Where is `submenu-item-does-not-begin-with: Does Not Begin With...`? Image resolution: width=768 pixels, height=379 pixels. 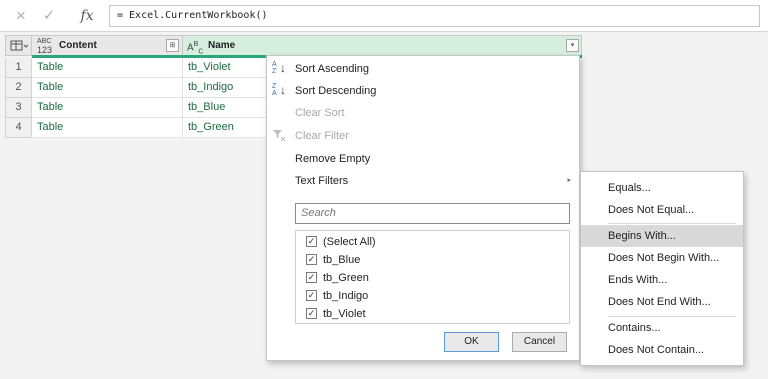
submenu-item-does-not-begin-with: Does Not Begin With... is located at coordinates (662, 258).